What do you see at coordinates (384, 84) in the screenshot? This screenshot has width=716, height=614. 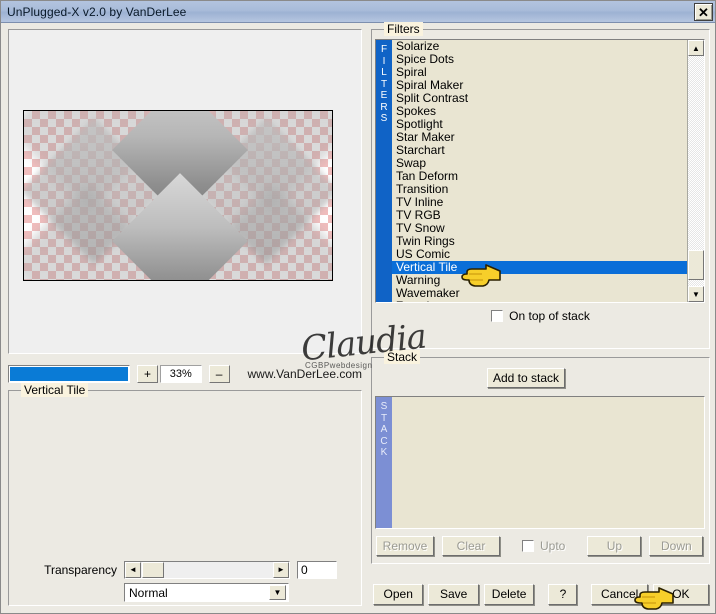 I see `filters-strip-letter: T` at bounding box center [384, 84].